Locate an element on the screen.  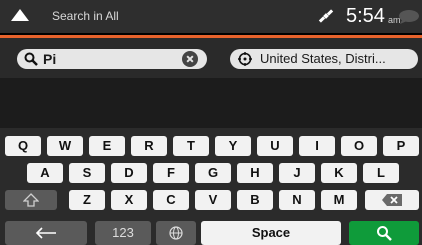
language-key is located at coordinates (176, 233).